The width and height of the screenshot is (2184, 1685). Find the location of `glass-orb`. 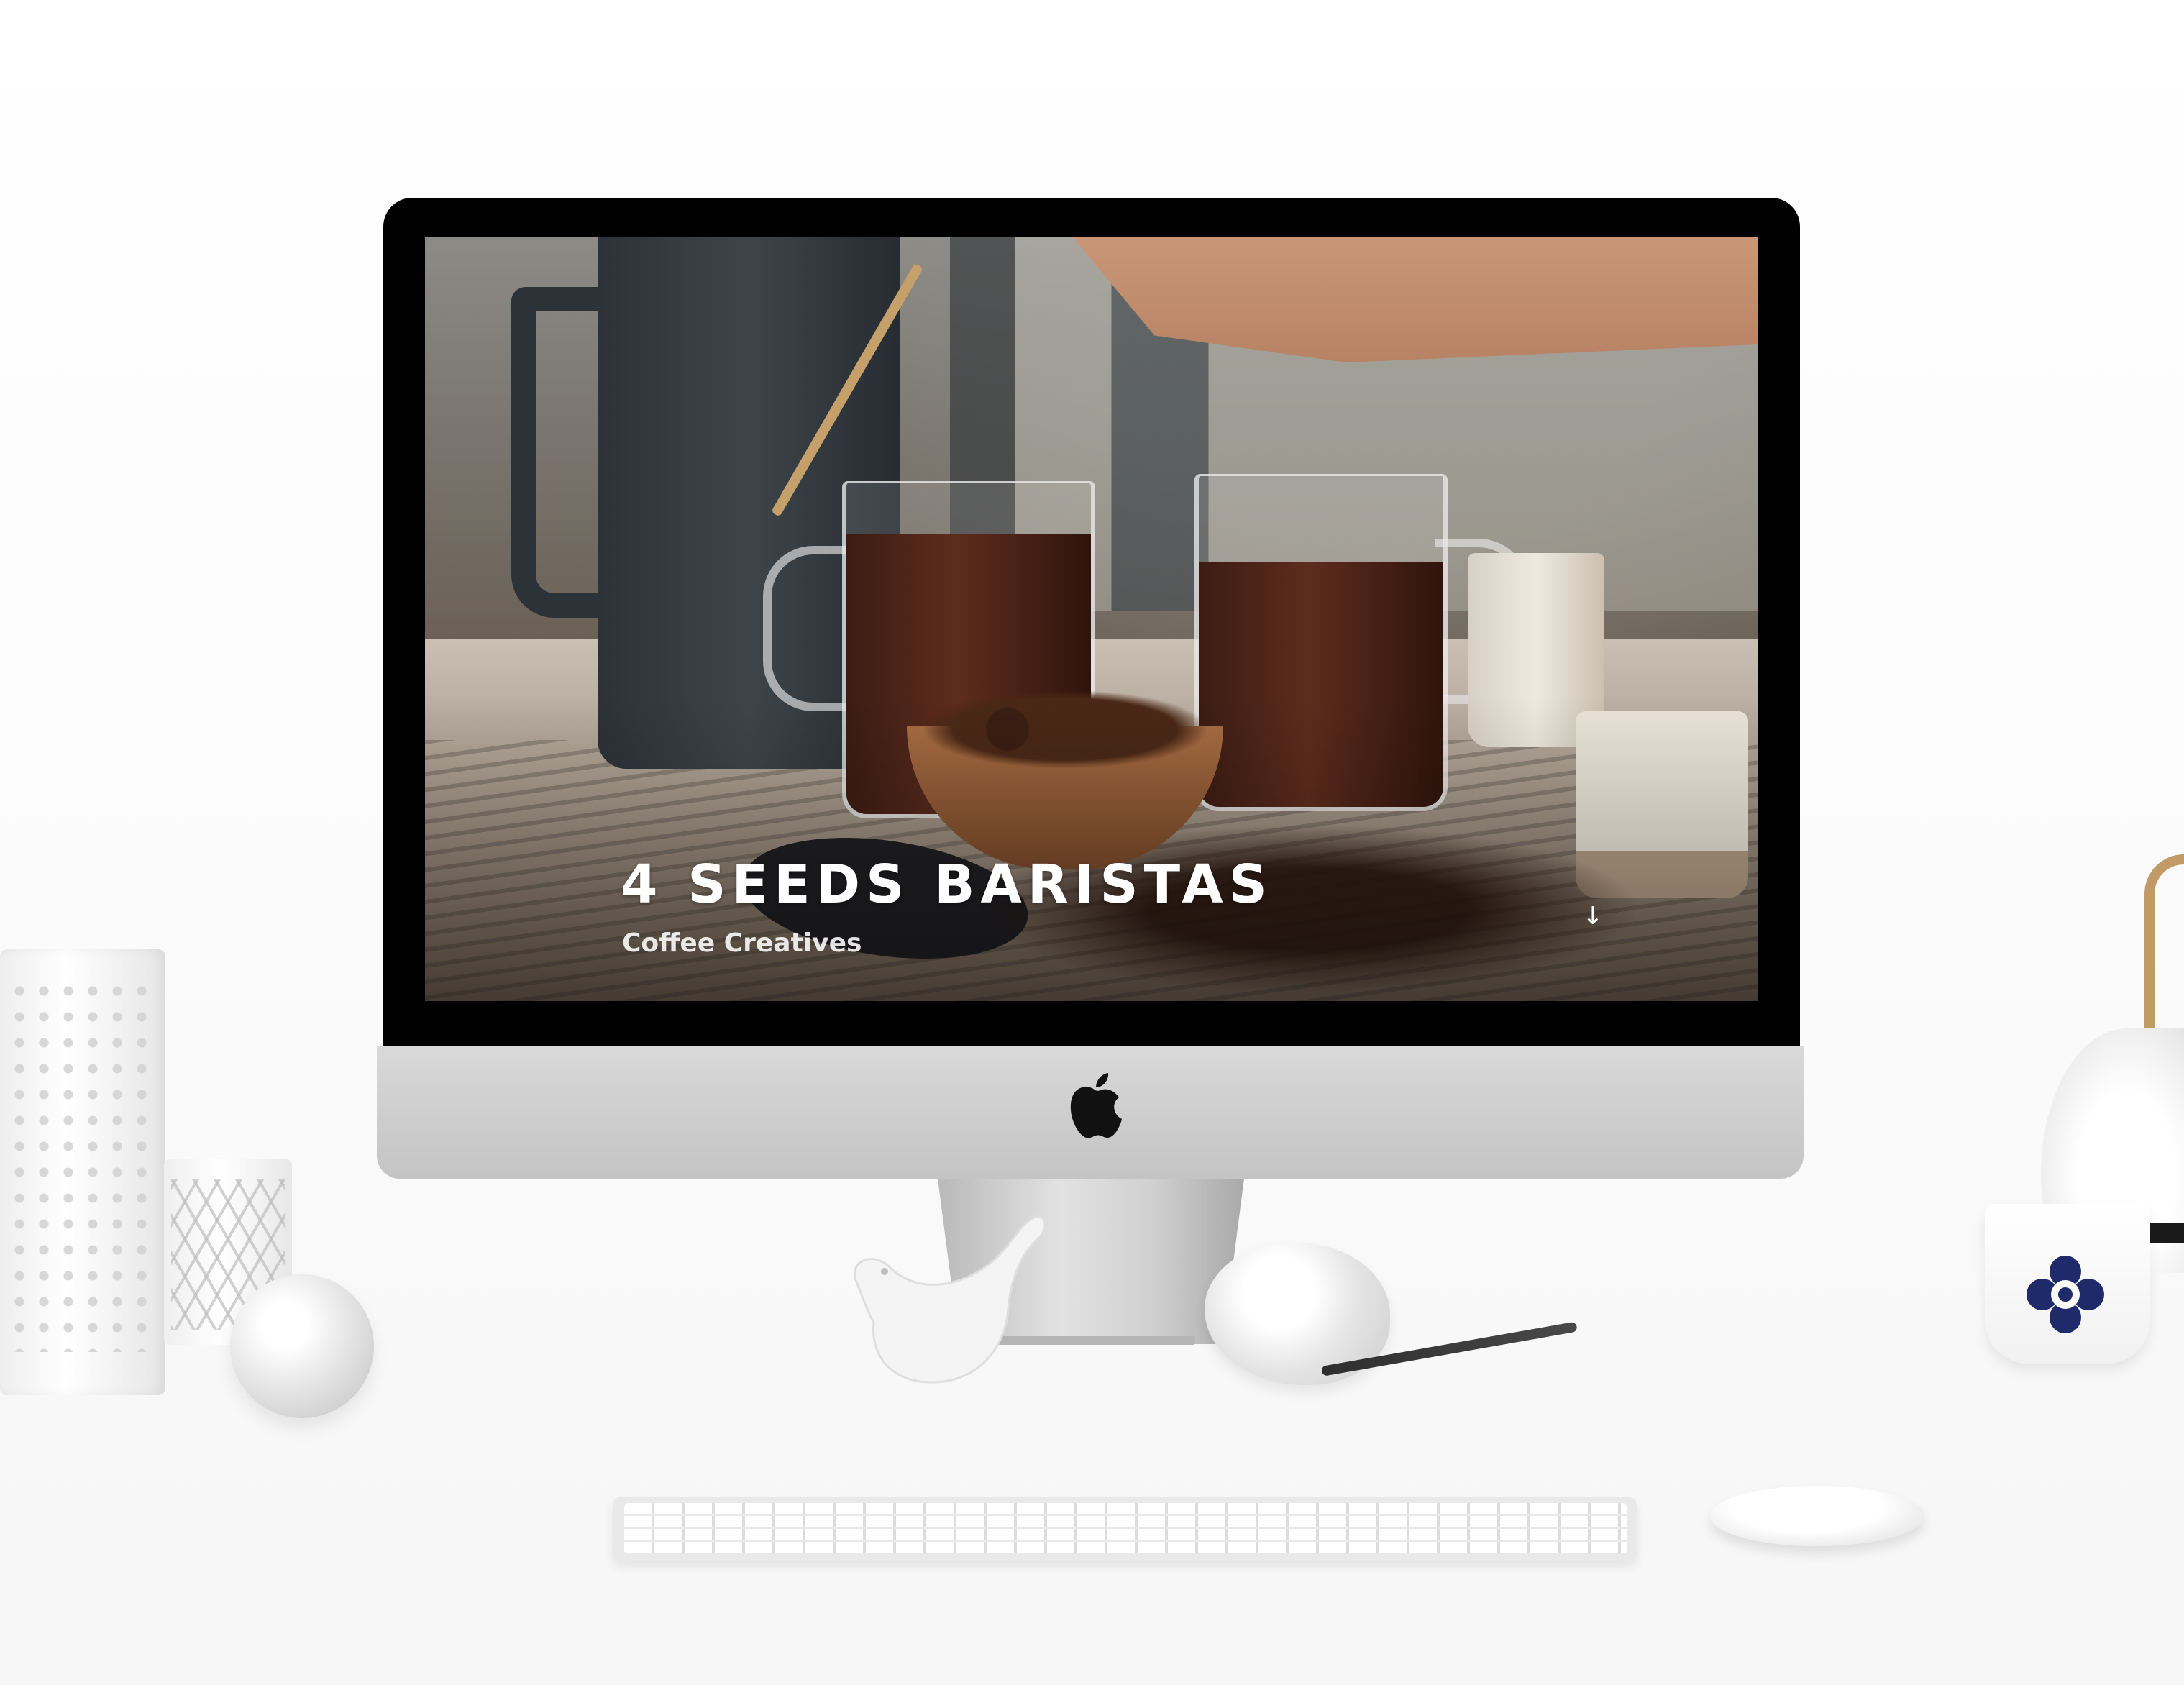

glass-orb is located at coordinates (302, 1346).